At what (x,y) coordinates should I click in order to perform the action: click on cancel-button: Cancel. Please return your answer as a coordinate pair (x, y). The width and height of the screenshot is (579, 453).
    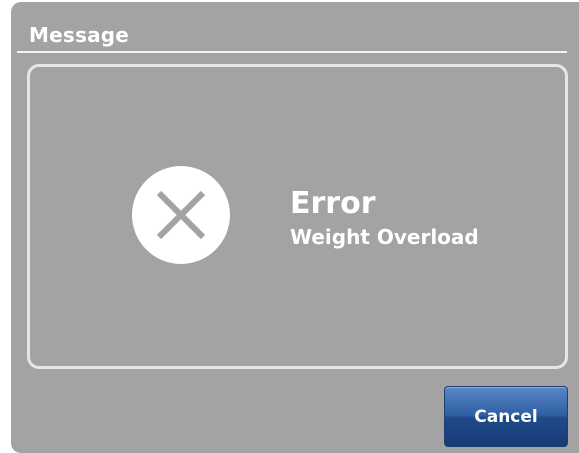
    Looking at the image, I should click on (506, 416).